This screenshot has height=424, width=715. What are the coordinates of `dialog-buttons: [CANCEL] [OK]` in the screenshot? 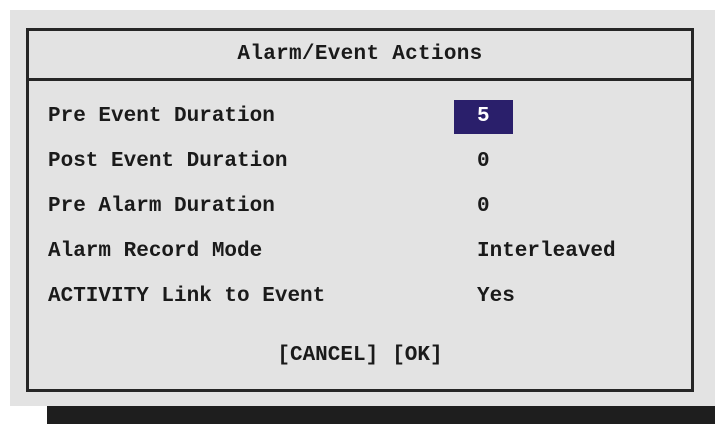 It's located at (360, 356).